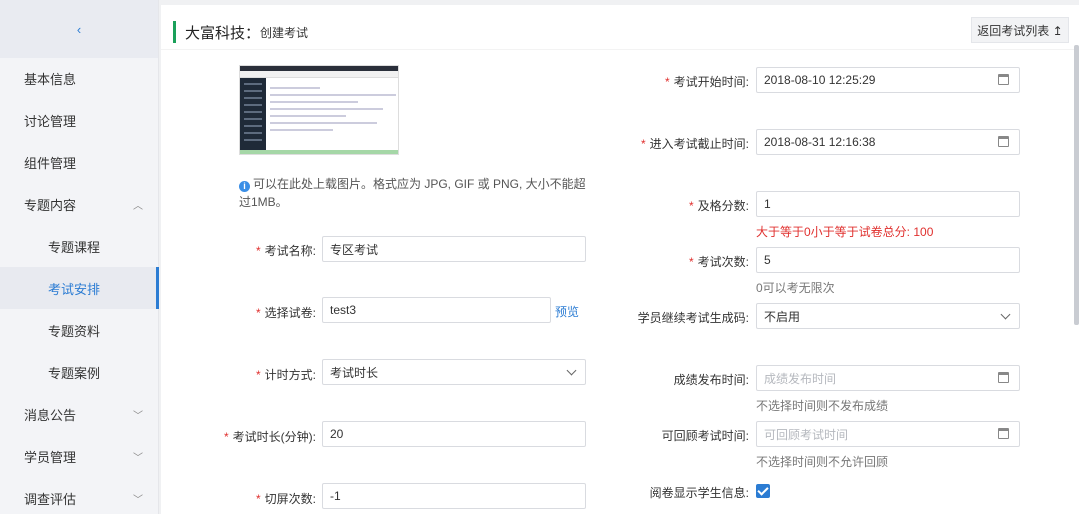  Describe the element at coordinates (333, 115) in the screenshot. I see `thumbnail-content` at that location.